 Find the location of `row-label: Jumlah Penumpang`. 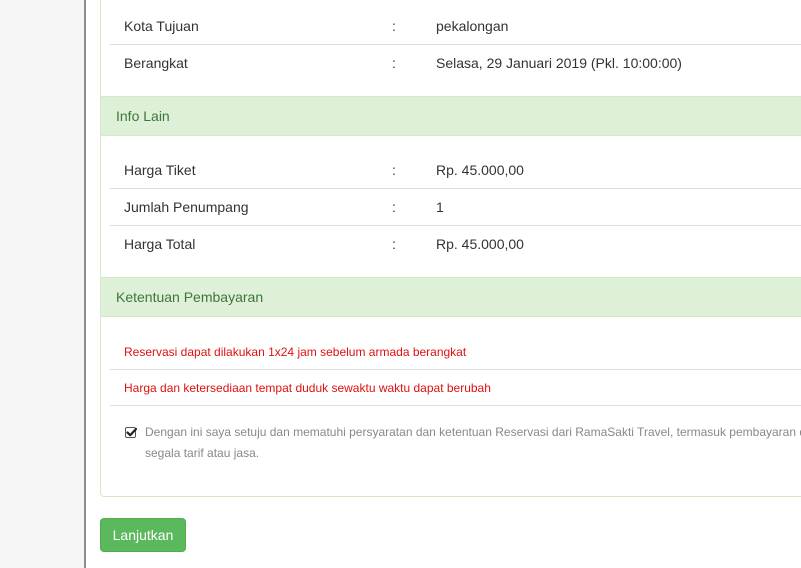

row-label: Jumlah Penumpang is located at coordinates (186, 207).